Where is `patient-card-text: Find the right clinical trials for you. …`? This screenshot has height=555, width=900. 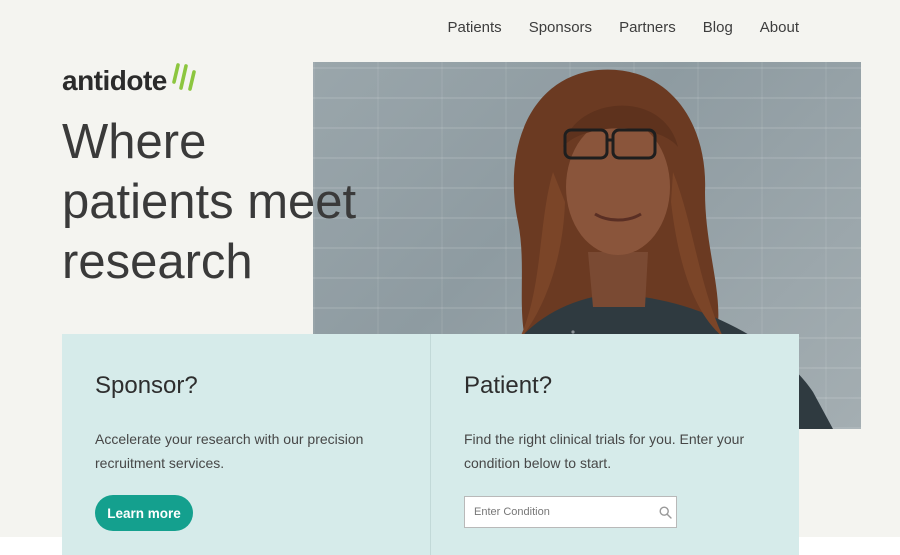 patient-card-text: Find the right clinical trials for you. … is located at coordinates (604, 451).